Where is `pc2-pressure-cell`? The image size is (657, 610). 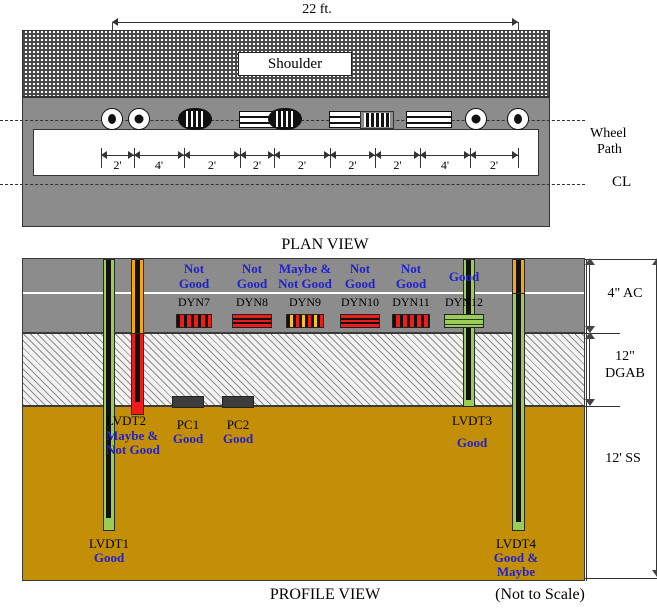 pc2-pressure-cell is located at coordinates (238, 402).